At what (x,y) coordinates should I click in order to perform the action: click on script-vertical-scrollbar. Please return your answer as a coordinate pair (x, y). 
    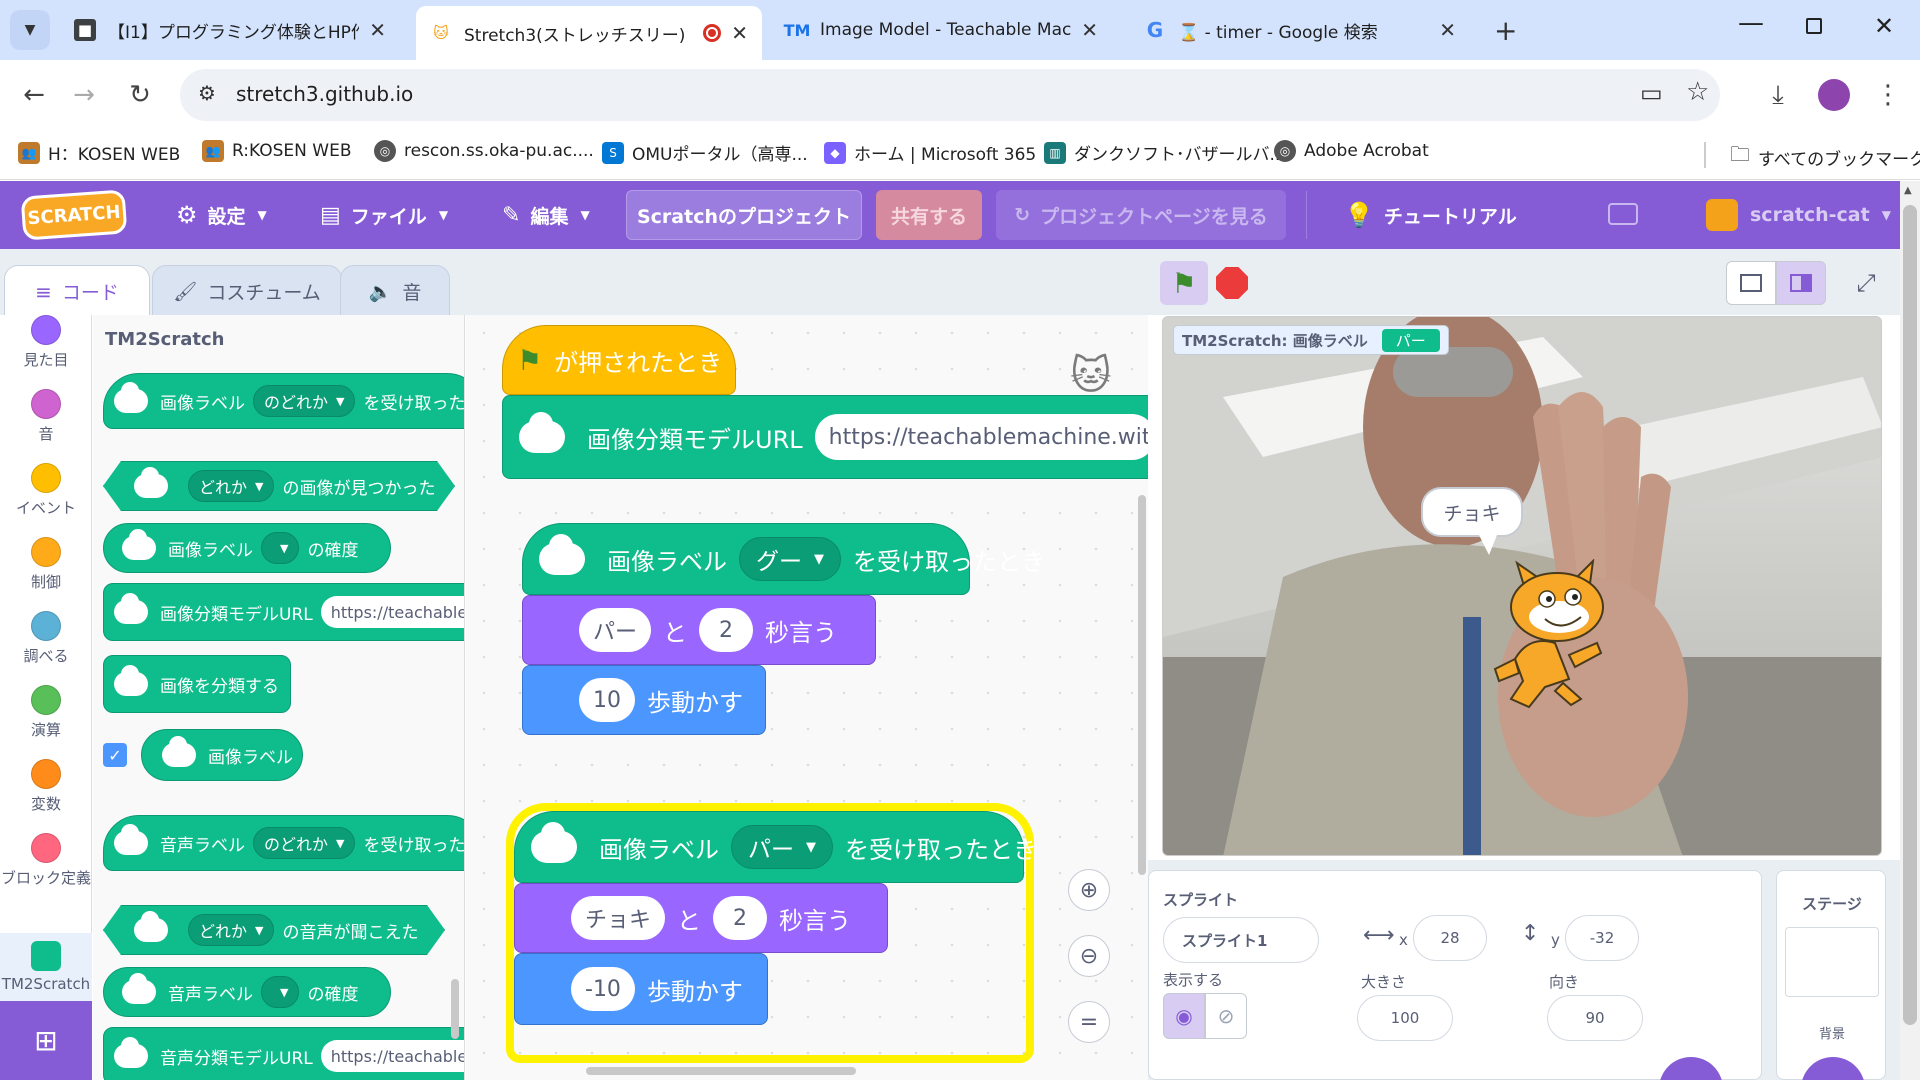
    Looking at the image, I should click on (1142, 685).